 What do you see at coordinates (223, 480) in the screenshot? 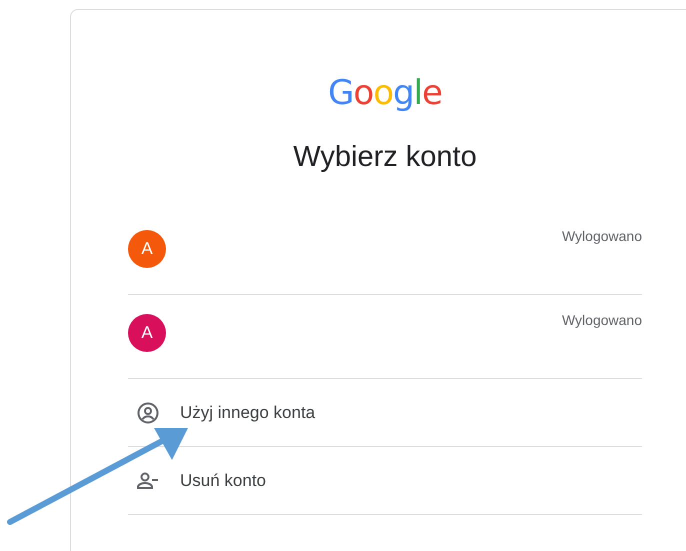
I see `remove-account-link: Usuń konto` at bounding box center [223, 480].